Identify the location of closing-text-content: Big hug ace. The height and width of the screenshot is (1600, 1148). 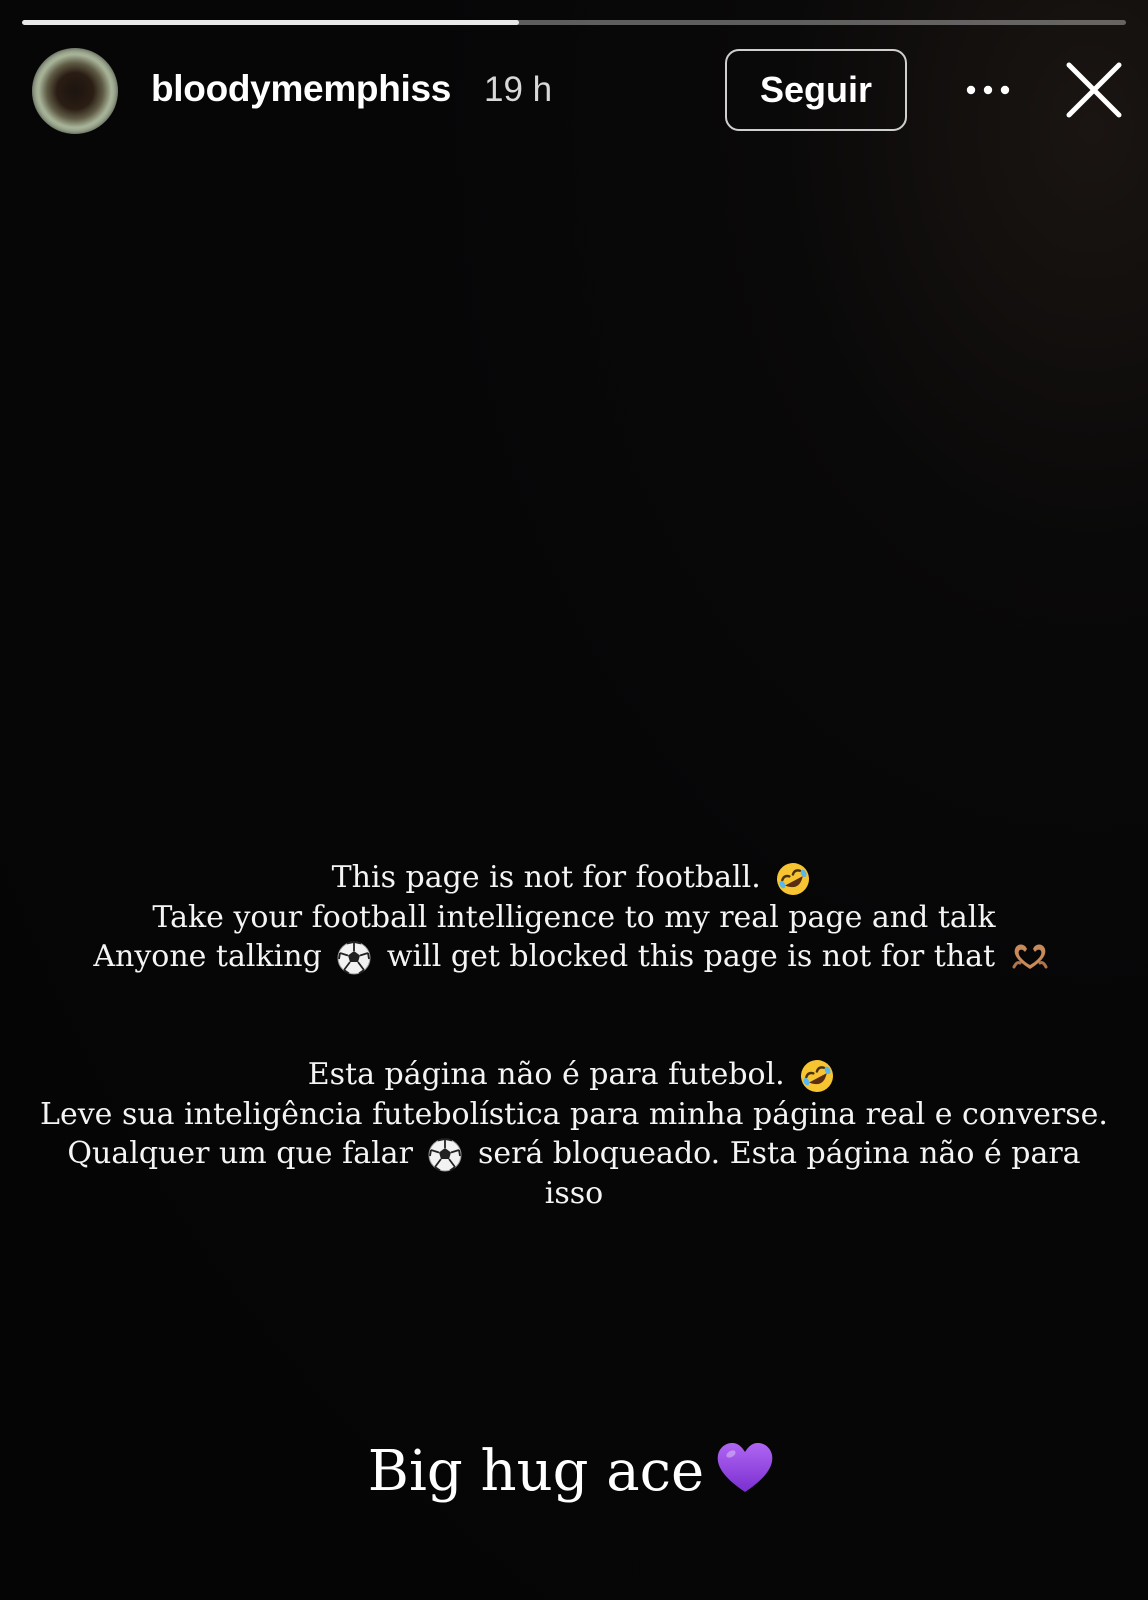
(536, 1471).